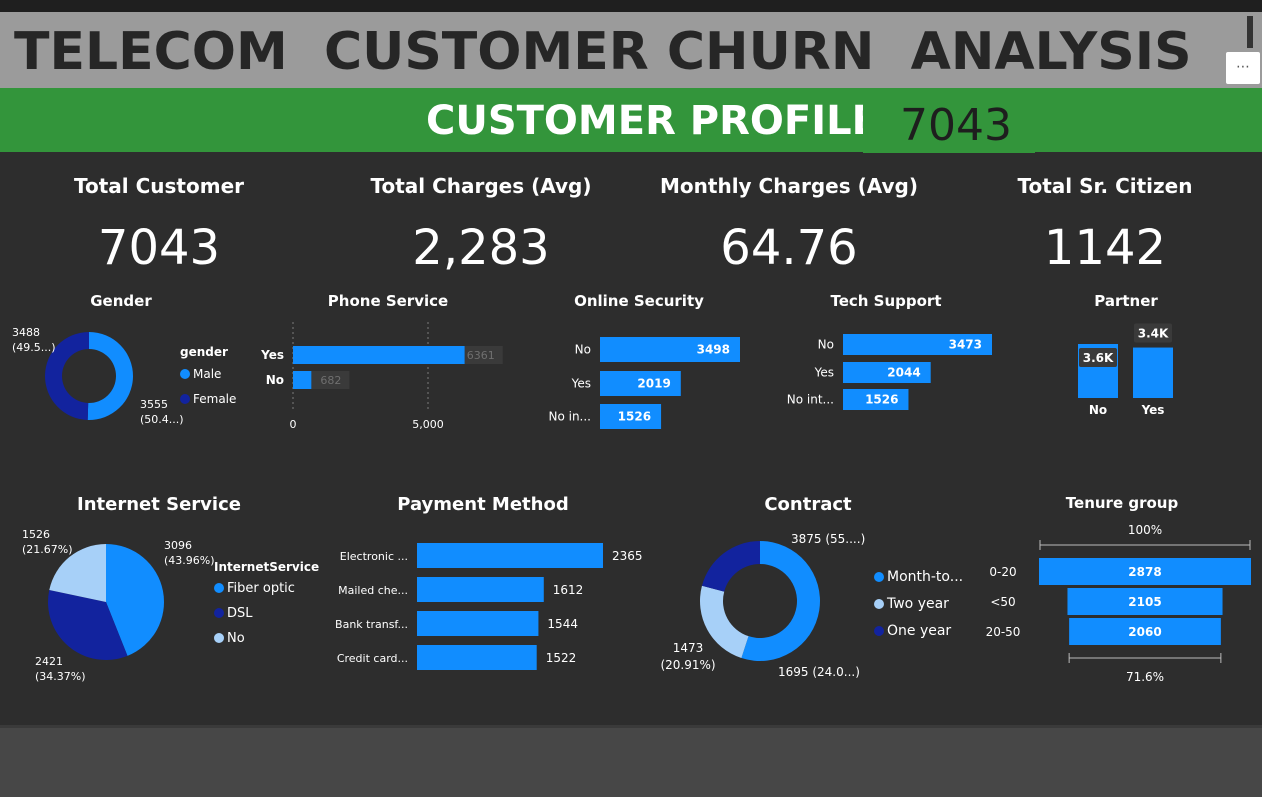 The image size is (1262, 797). Describe the element at coordinates (428, 424) in the screenshot. I see `phone-tick-1: 5,000` at that location.